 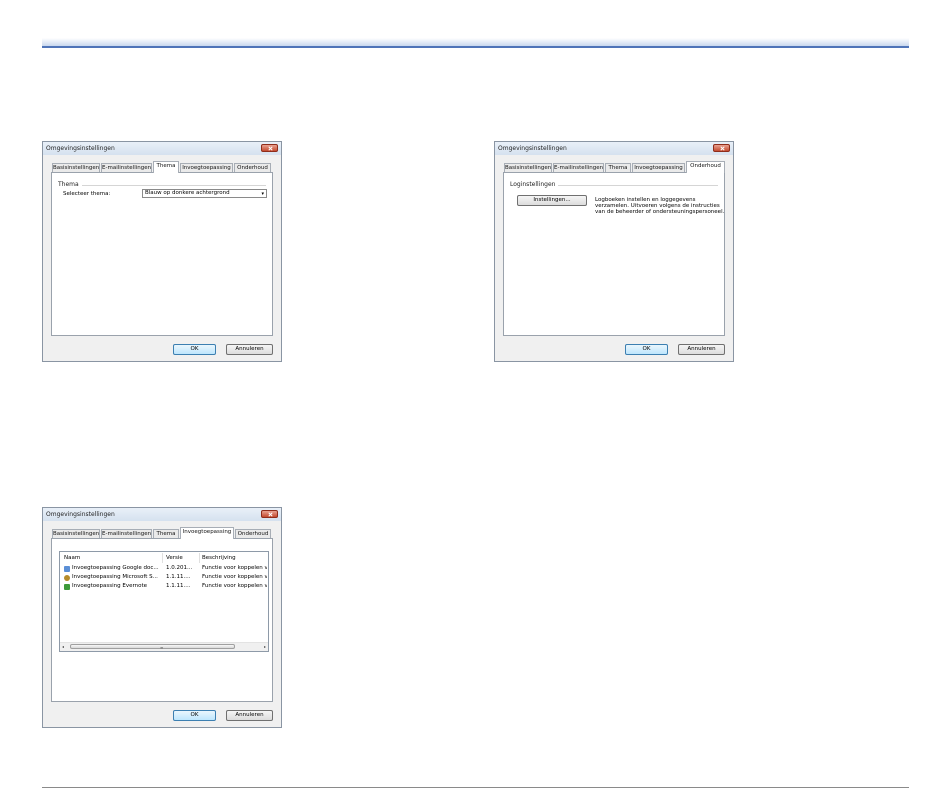 I want to click on evernote-icon, so click(x=67, y=587).